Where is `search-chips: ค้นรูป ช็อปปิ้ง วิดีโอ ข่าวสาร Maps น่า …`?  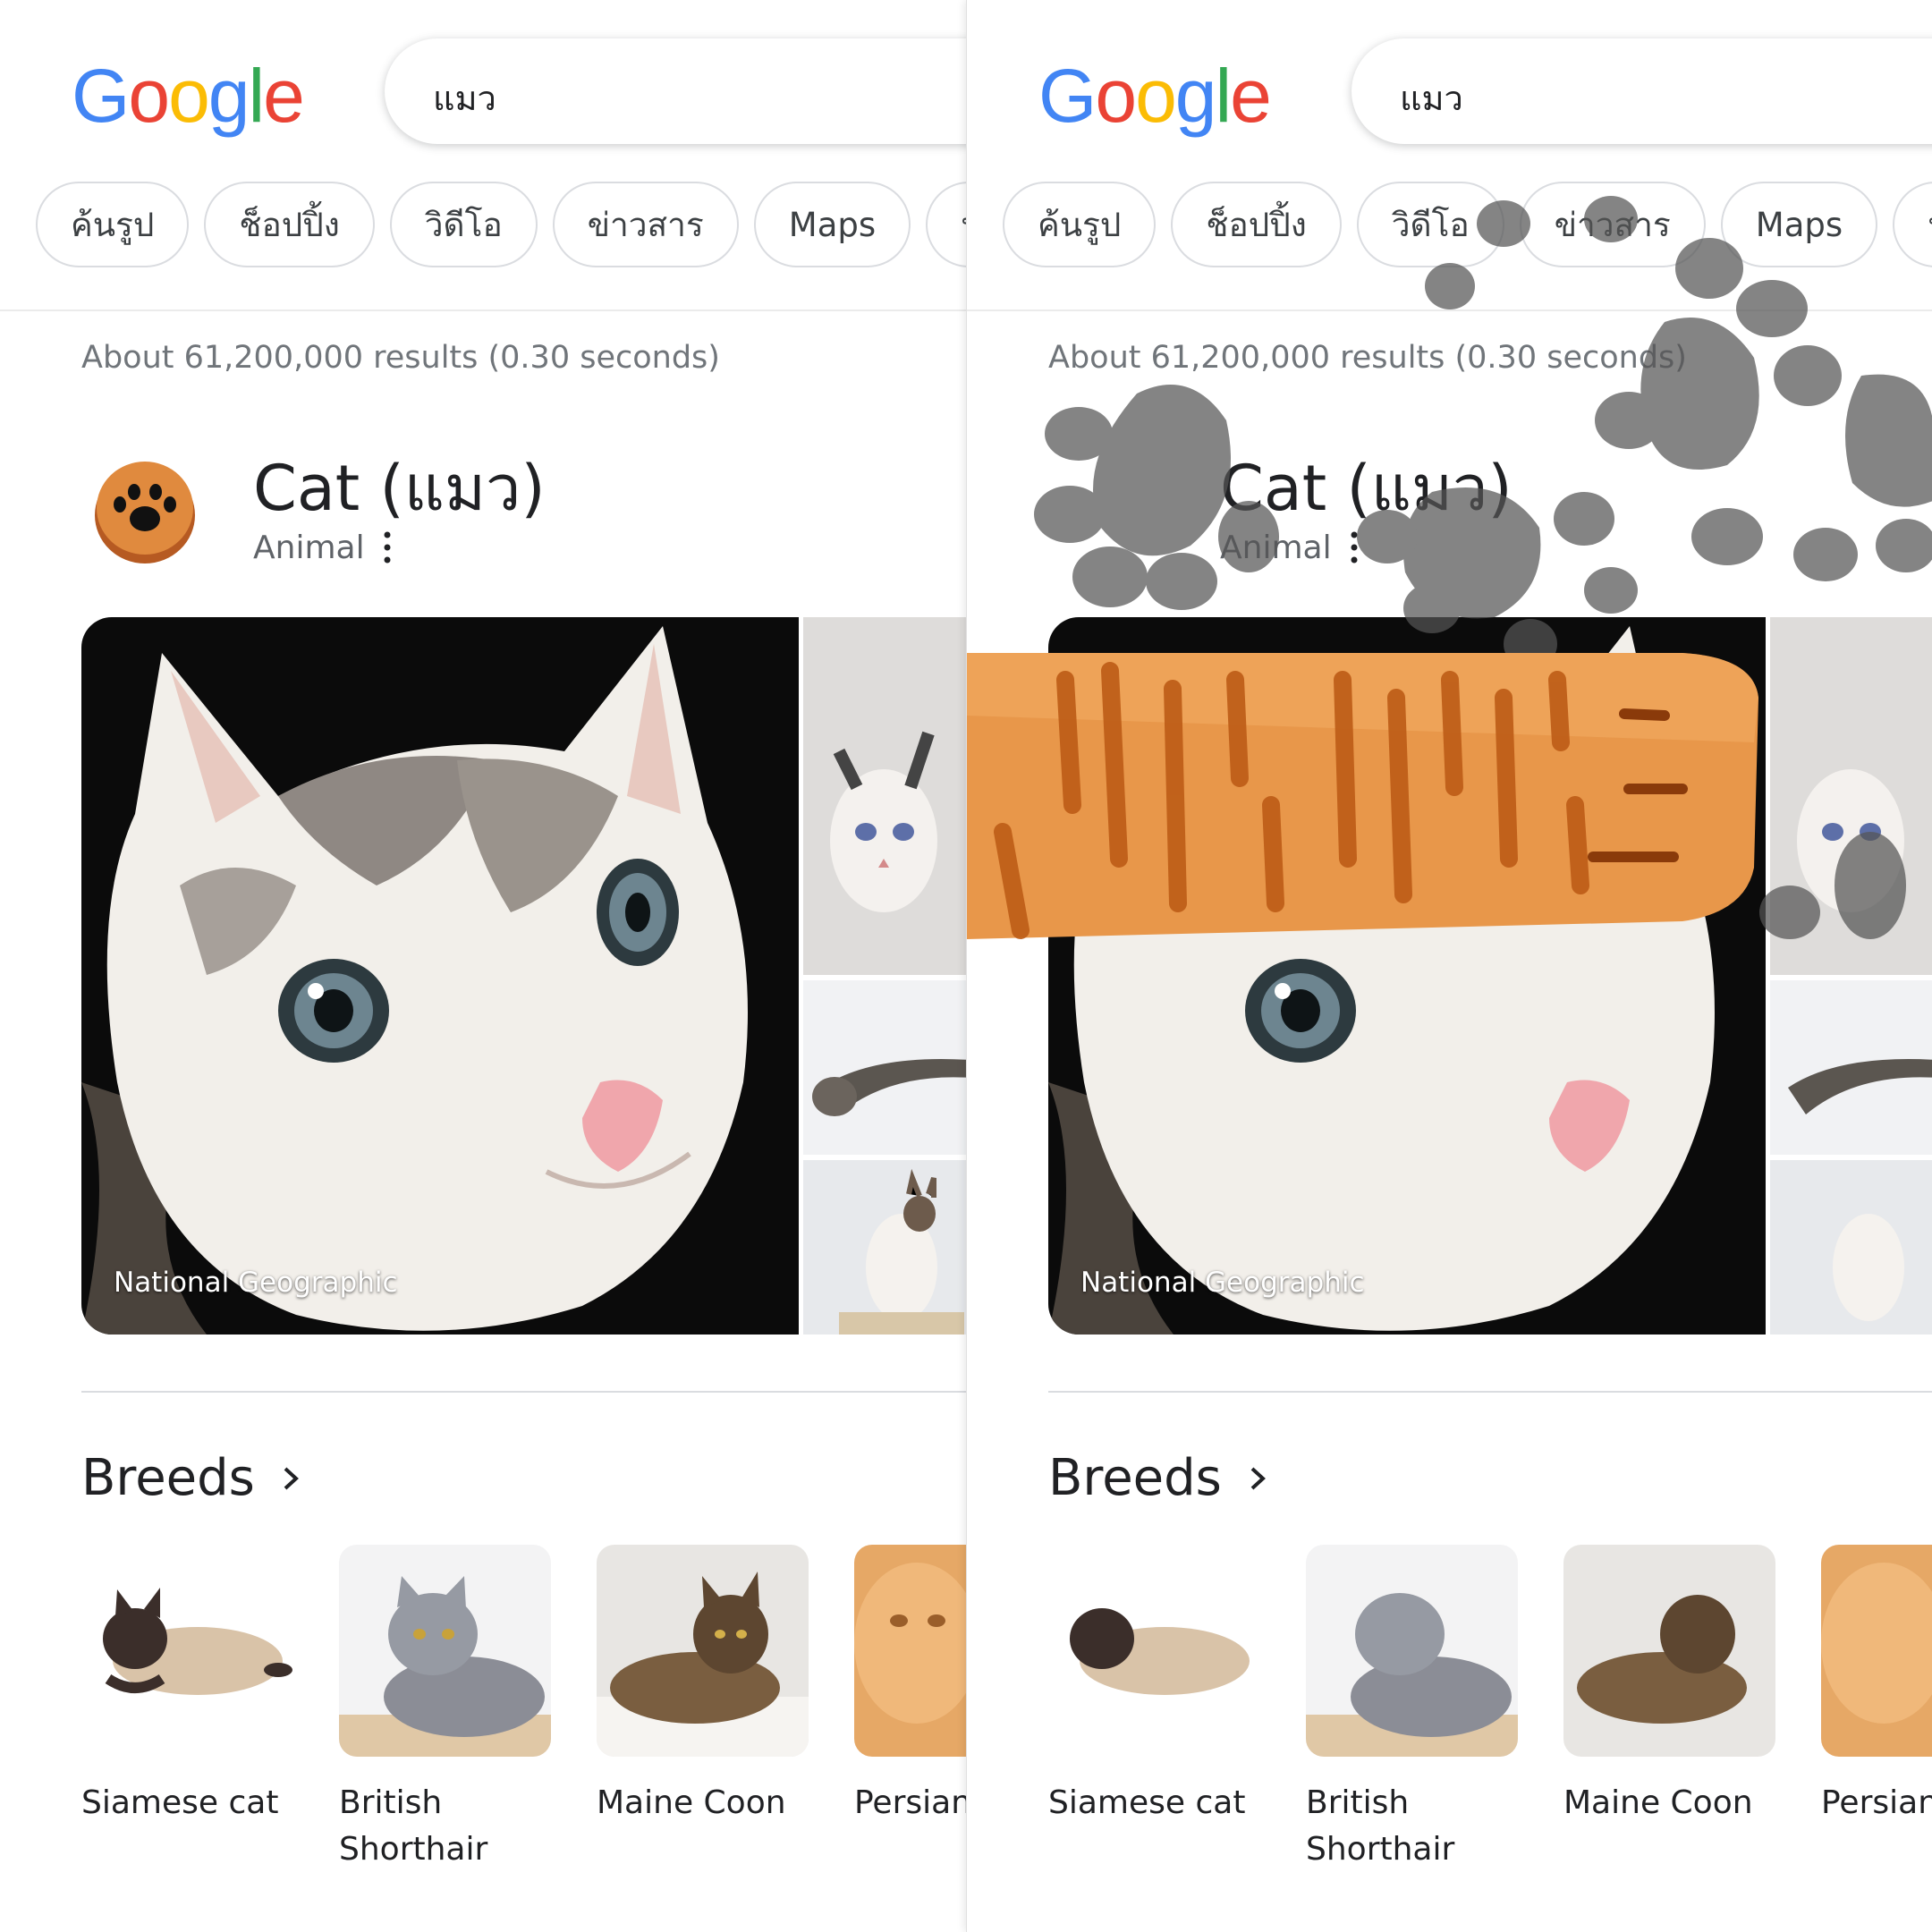 search-chips: ค้นรูป ช็อปปิ้ง วิดีโอ ข่าวสาร Maps น่า … is located at coordinates (501, 224).